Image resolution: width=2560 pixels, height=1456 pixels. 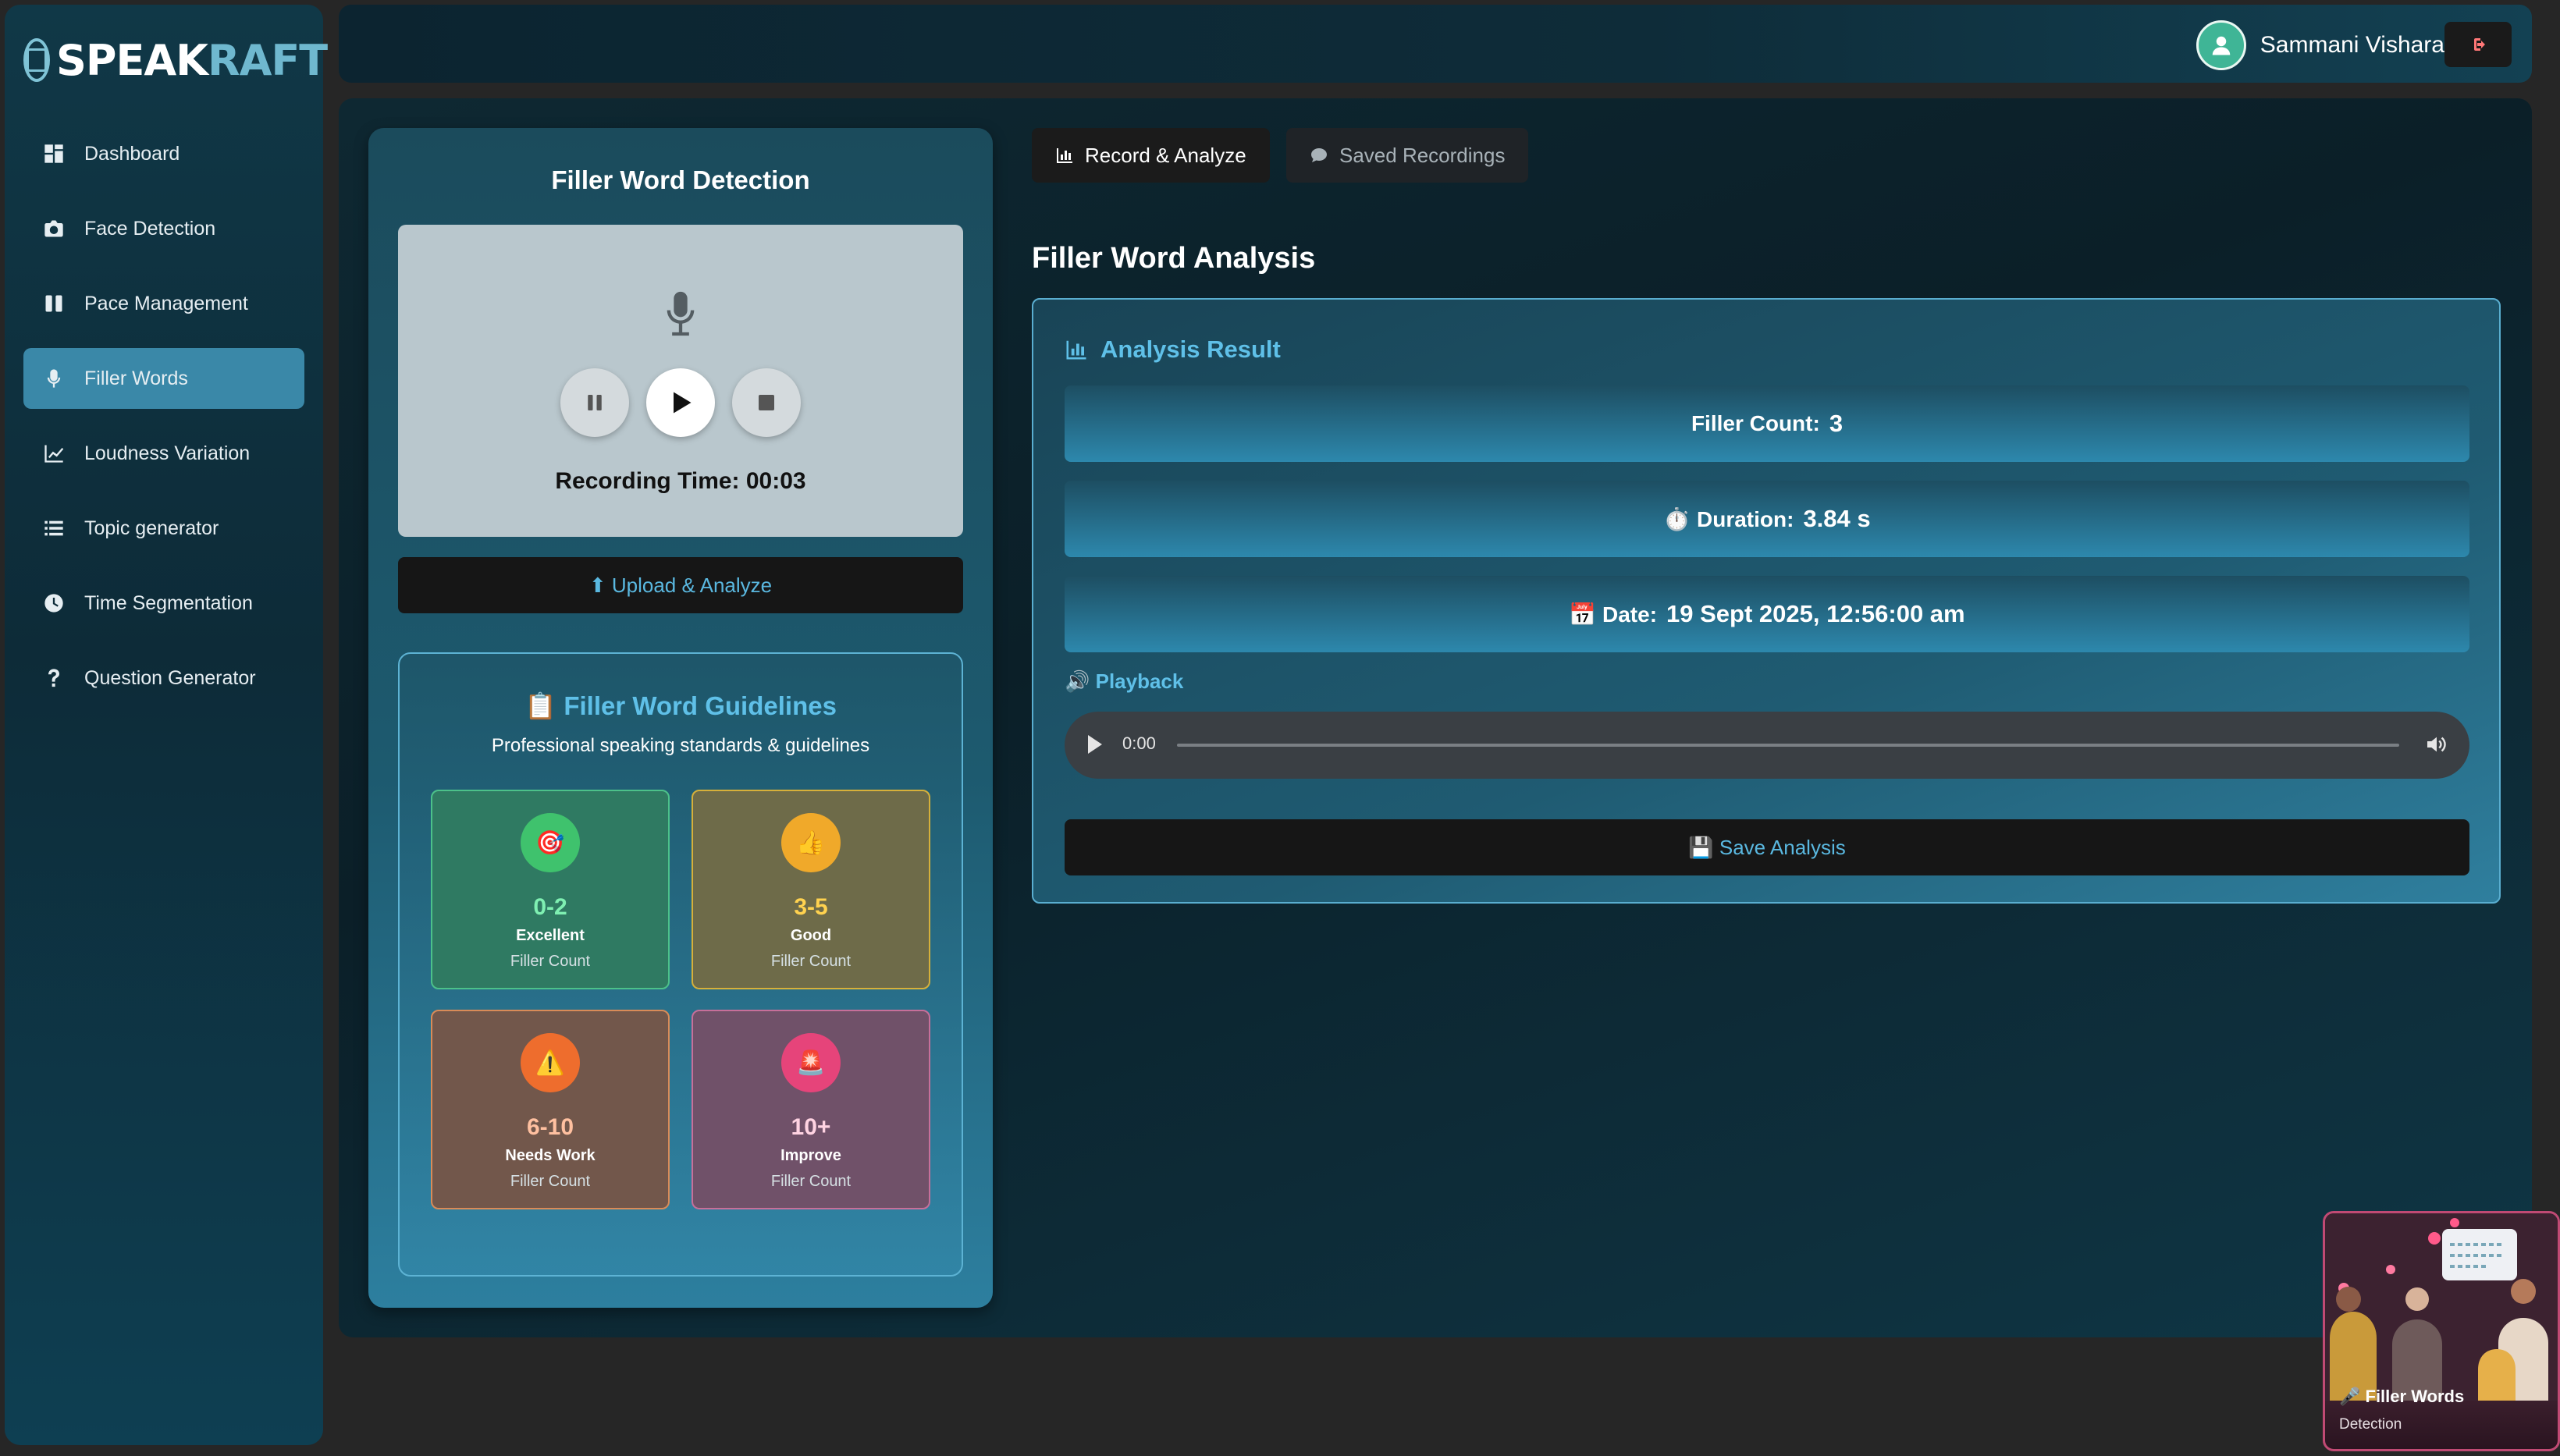 What do you see at coordinates (680, 179) in the screenshot?
I see `recorder-title: Filler Word Detection` at bounding box center [680, 179].